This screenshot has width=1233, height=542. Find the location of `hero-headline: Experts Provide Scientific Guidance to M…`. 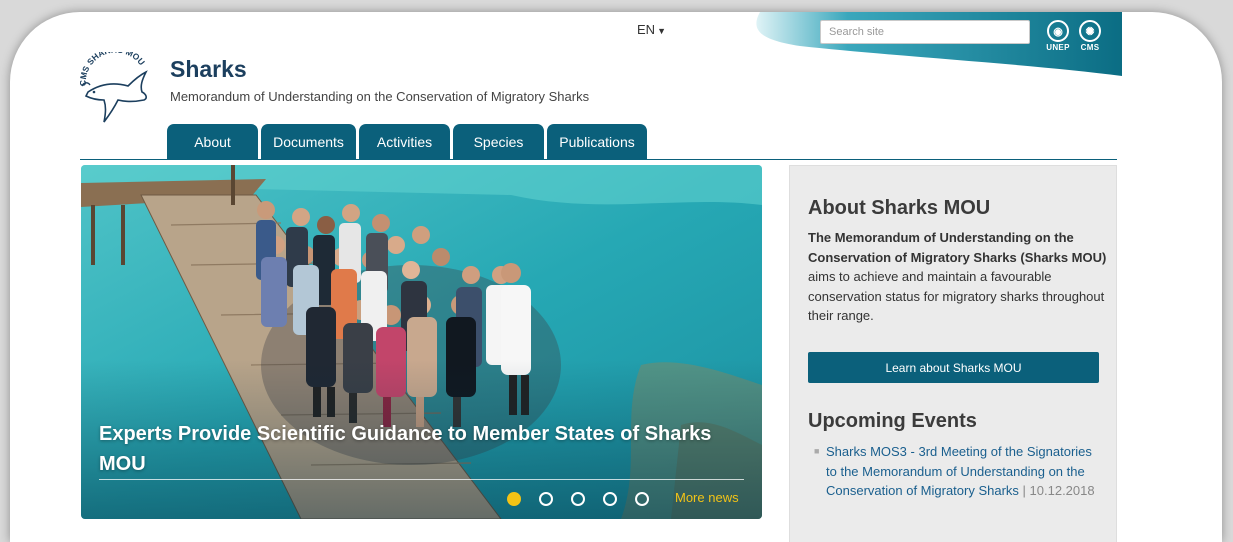

hero-headline: Experts Provide Scientific Guidance to M… is located at coordinates (409, 449).